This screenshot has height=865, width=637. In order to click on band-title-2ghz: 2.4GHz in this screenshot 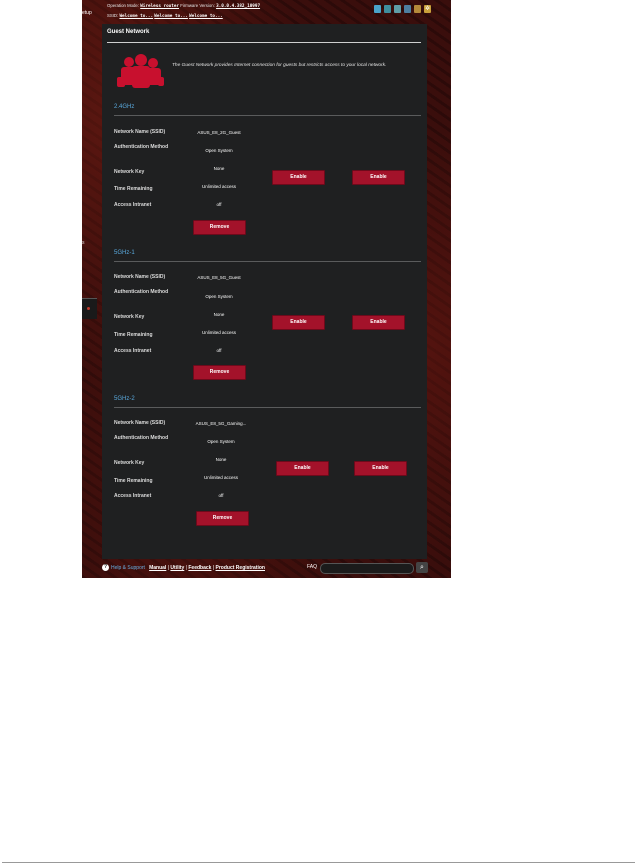, I will do `click(124, 107)`.